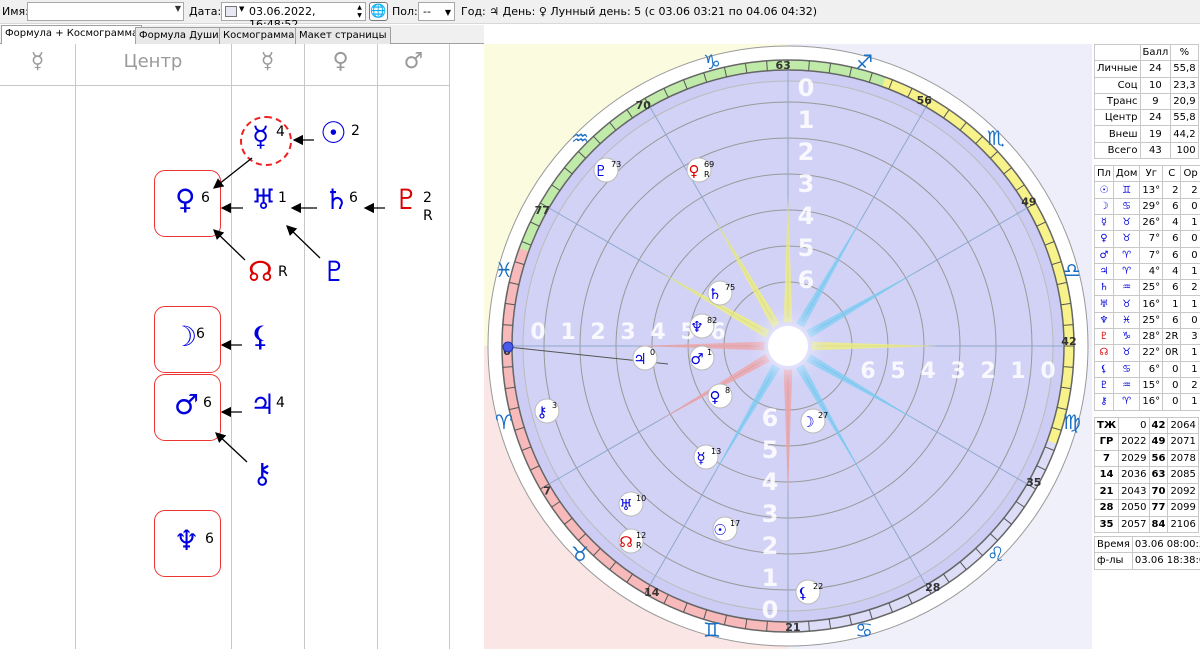 The width and height of the screenshot is (1200, 652). I want to click on zodiac-sign: ♒, so click(580, 138).